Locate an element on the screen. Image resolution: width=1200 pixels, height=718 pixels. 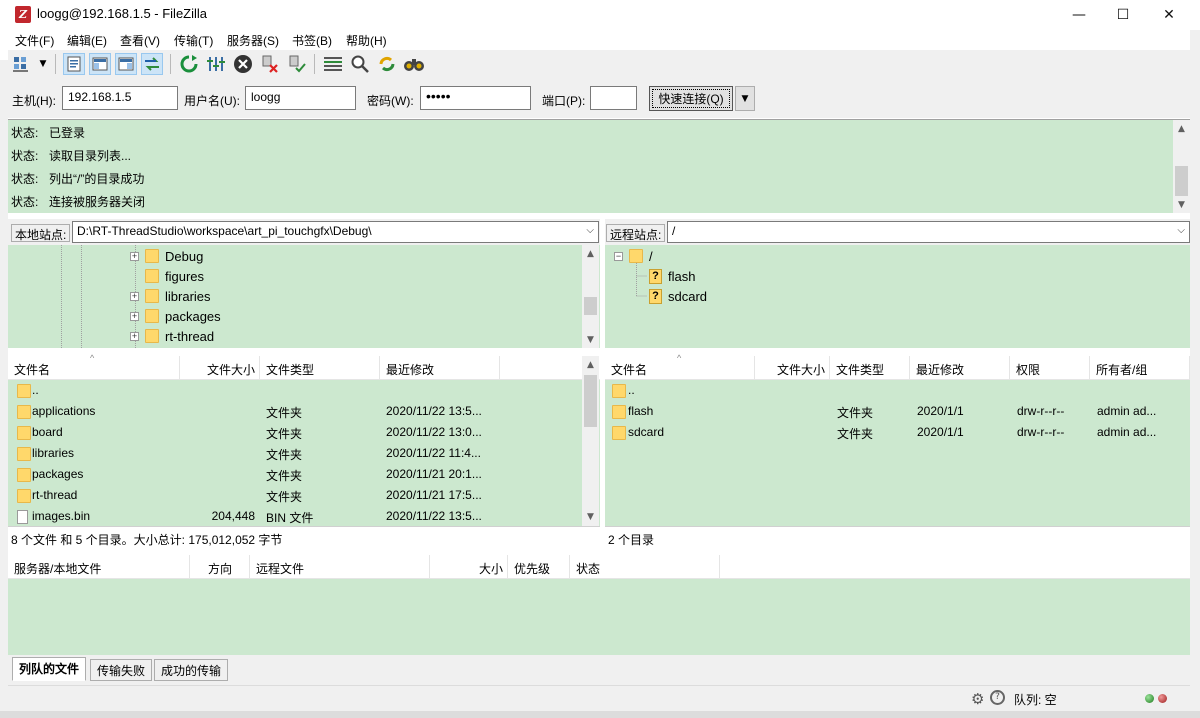
site-manager-dropdown-icon: ▼ is located at coordinates (43, 64).